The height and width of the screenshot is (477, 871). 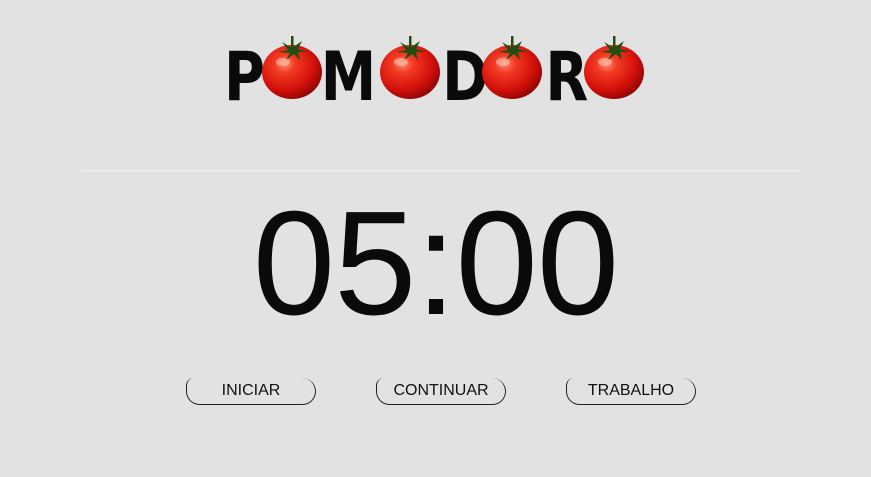 I want to click on svg-text: M, so click(x=348, y=71).